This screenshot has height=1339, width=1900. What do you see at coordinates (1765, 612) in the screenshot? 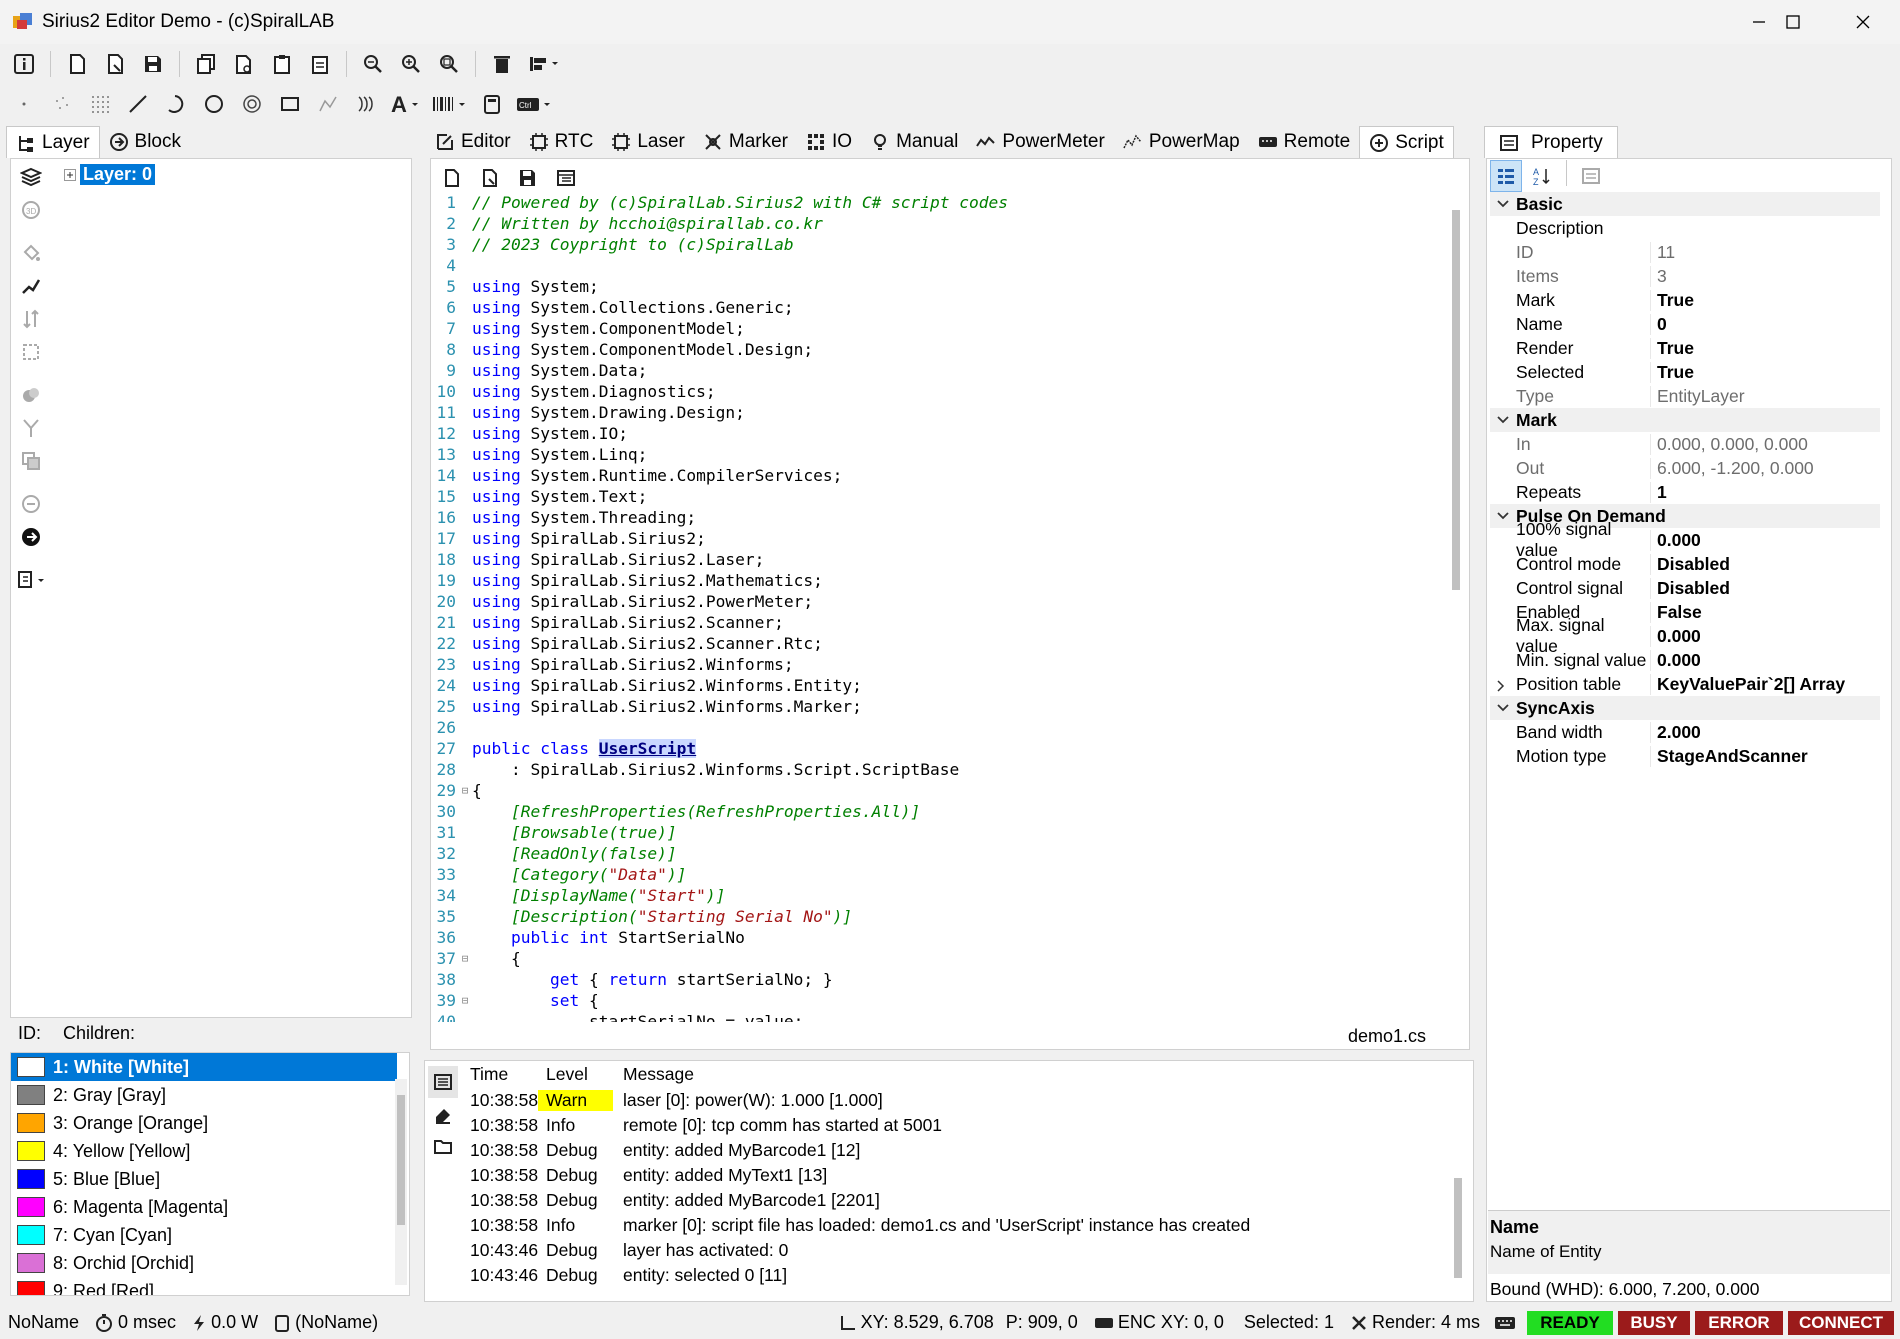
I see `property-value: False` at bounding box center [1765, 612].